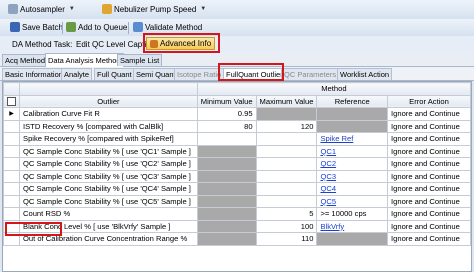 The height and width of the screenshot is (272, 474). I want to click on reference-cell: QC1, so click(352, 151).